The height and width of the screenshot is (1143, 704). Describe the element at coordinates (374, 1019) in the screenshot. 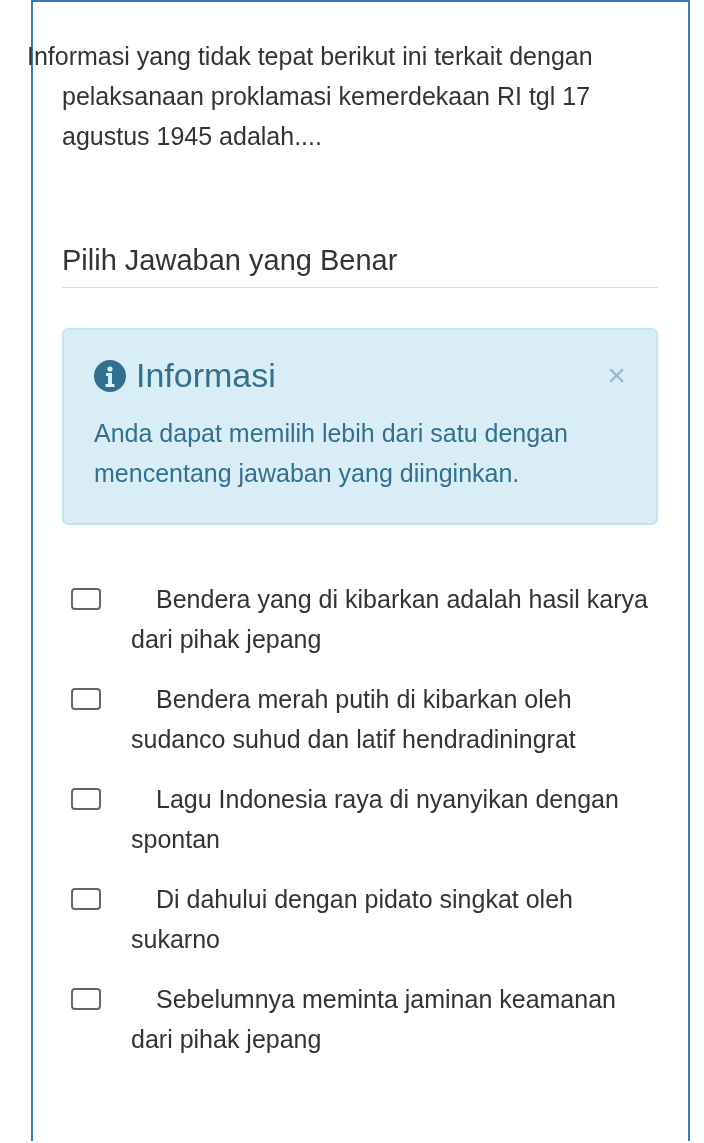

I see `option-text: Sebelumnya meminta jaminan keamanan dari pihak jepang` at that location.